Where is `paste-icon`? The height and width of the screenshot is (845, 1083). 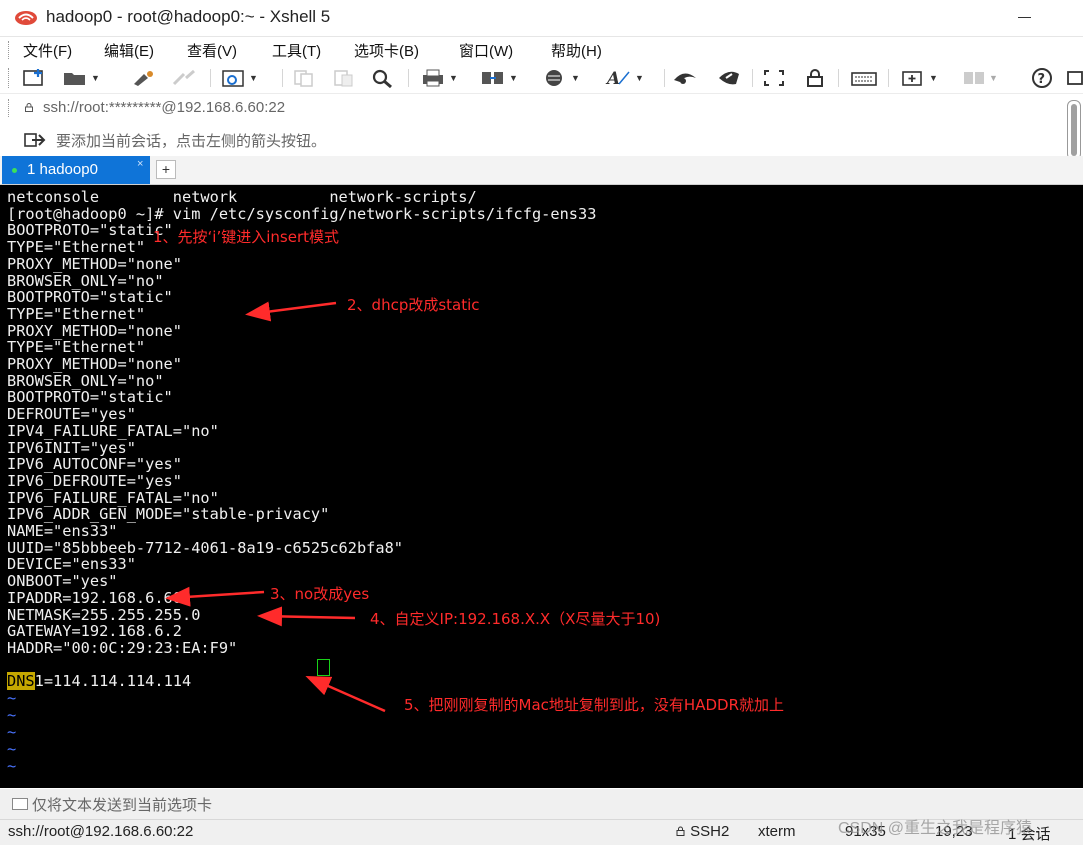
paste-icon is located at coordinates (344, 78).